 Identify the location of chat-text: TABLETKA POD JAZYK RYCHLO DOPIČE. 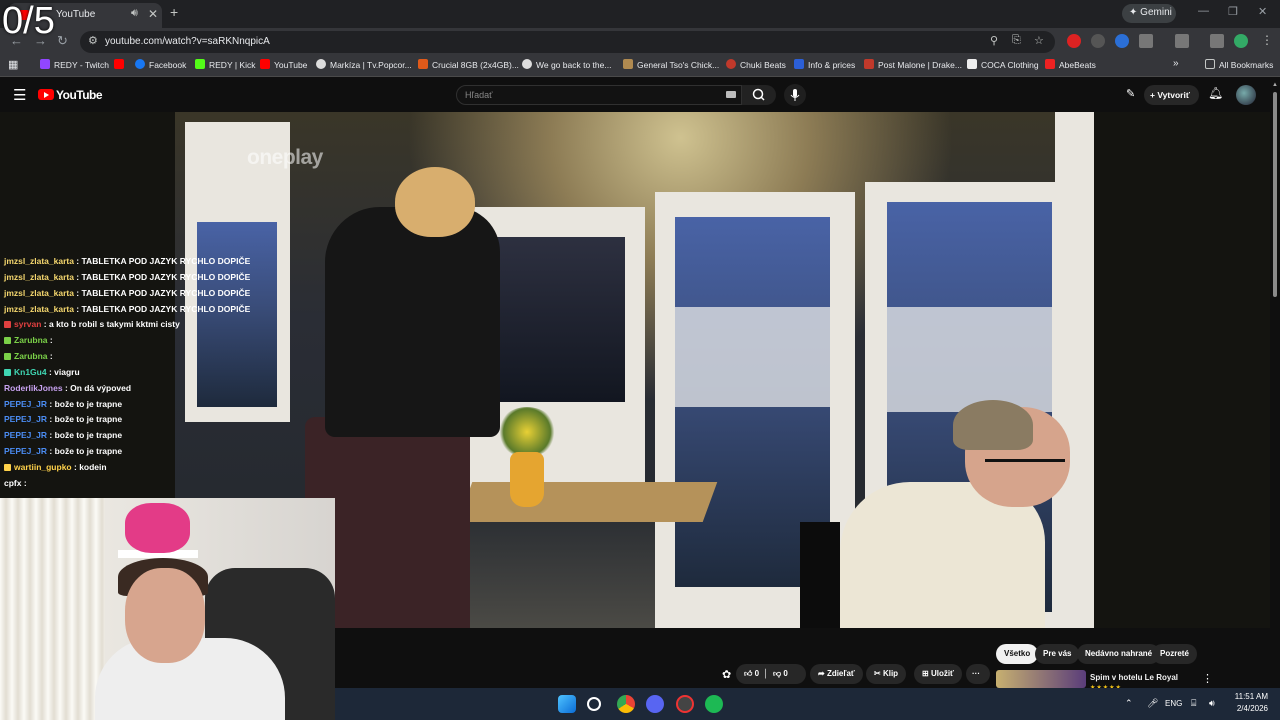
(166, 276).